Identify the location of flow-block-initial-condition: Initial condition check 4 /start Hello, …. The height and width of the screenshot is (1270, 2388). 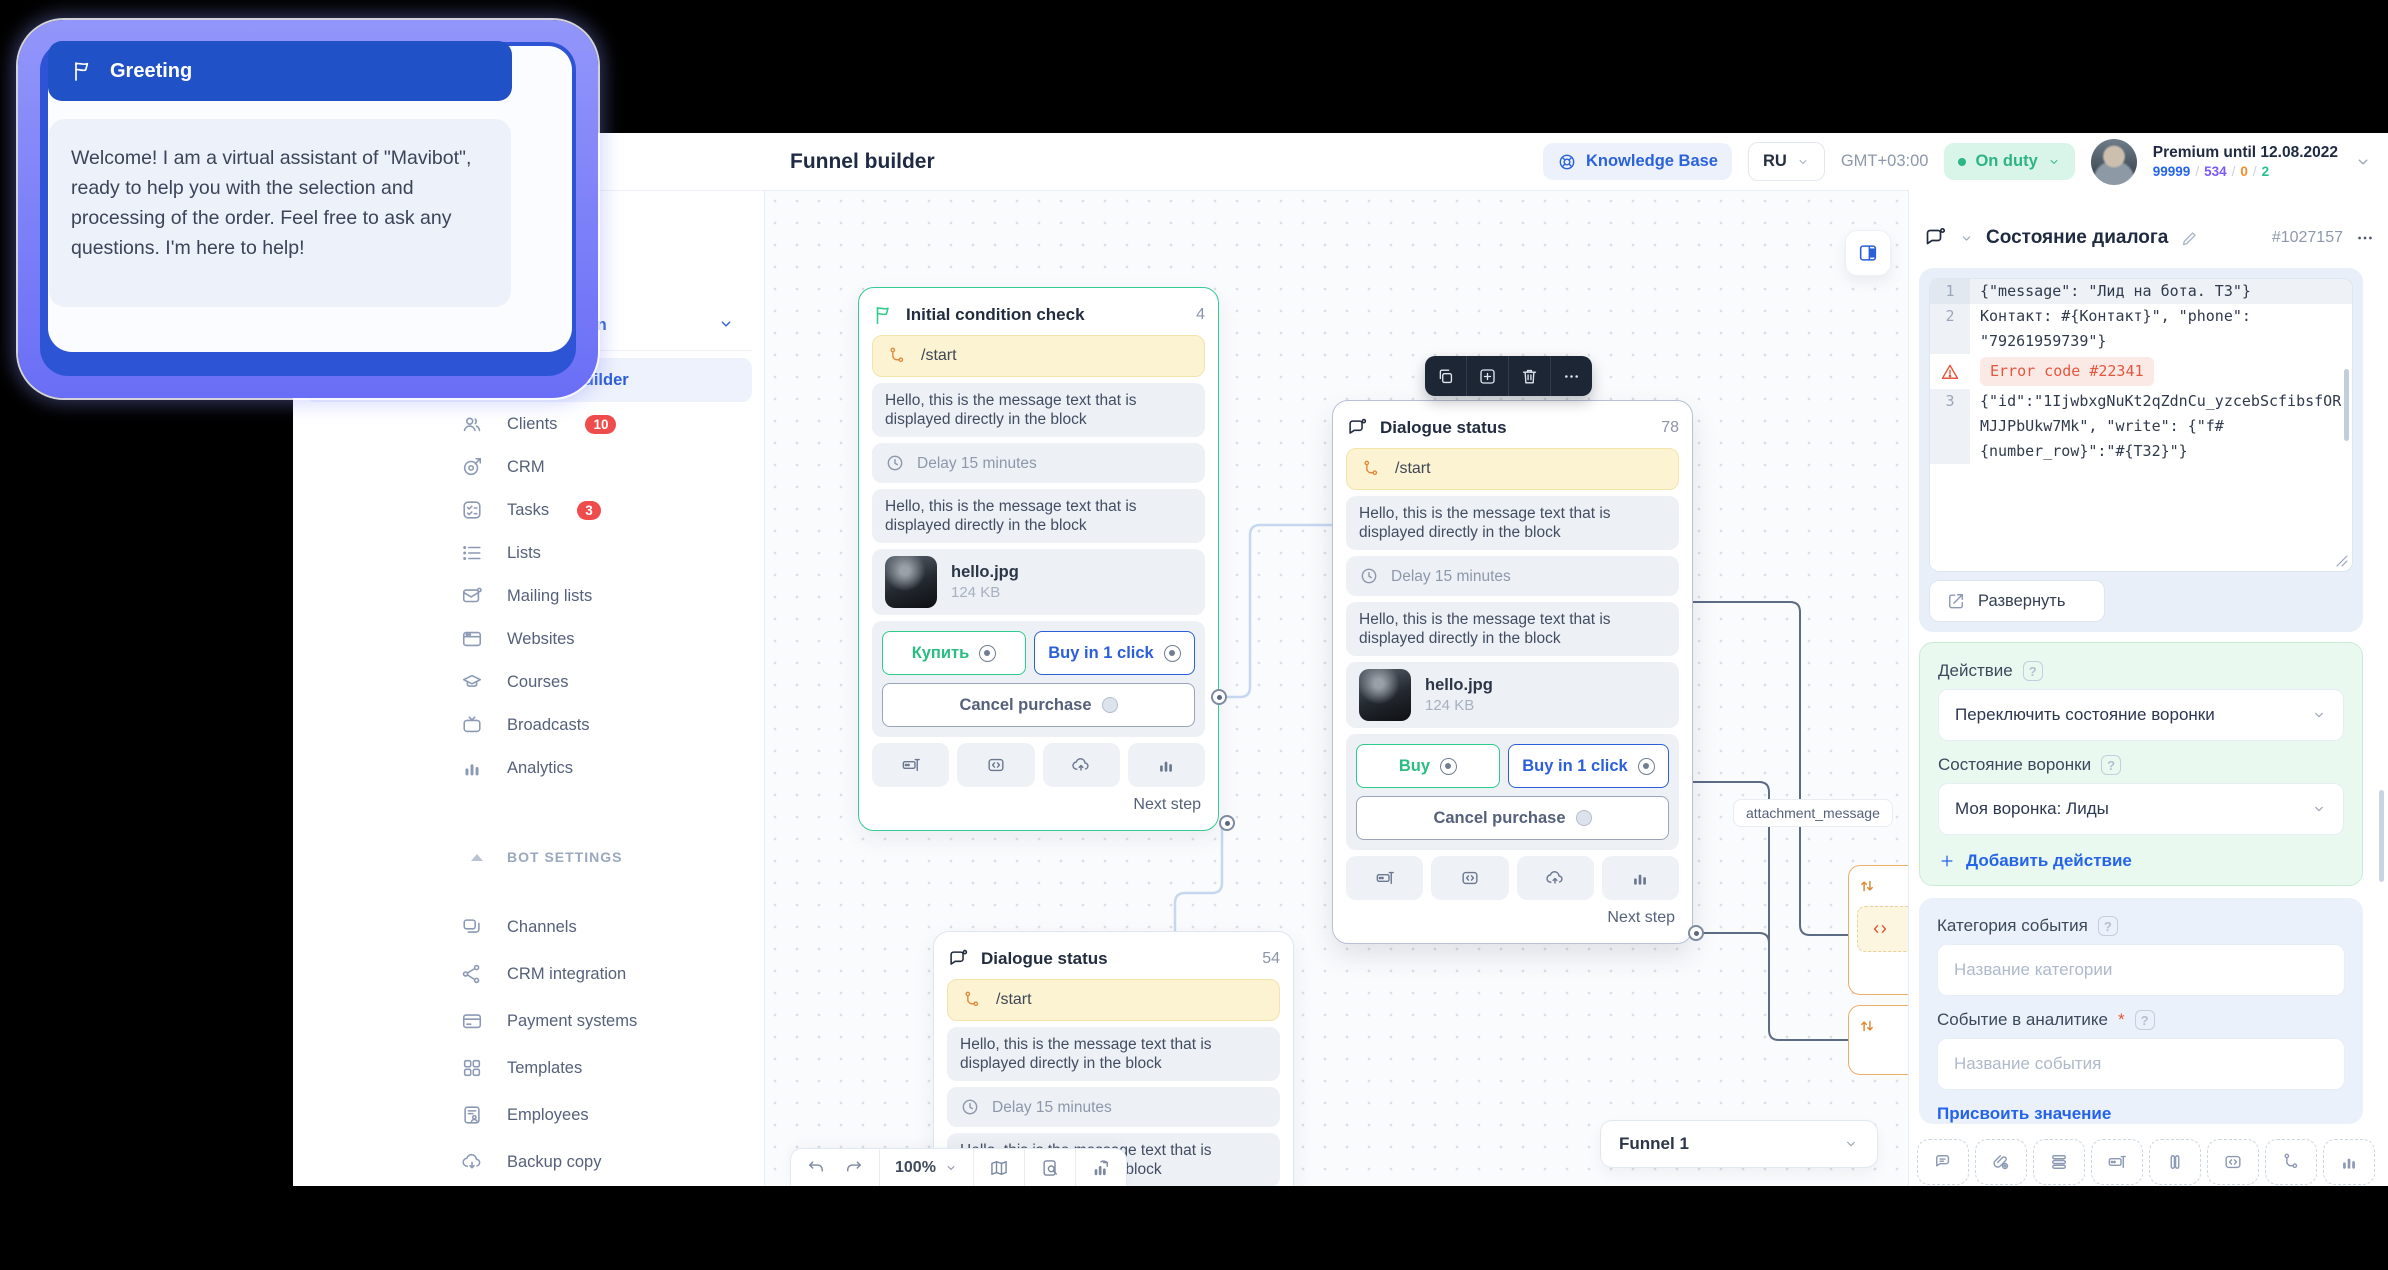
(1038, 559).